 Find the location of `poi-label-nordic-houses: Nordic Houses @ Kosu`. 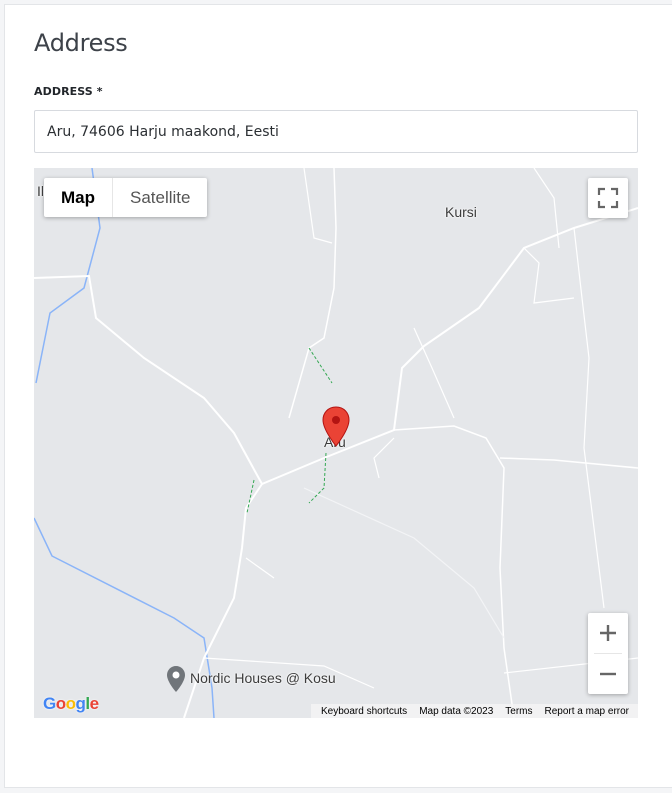

poi-label-nordic-houses: Nordic Houses @ Kosu is located at coordinates (263, 678).